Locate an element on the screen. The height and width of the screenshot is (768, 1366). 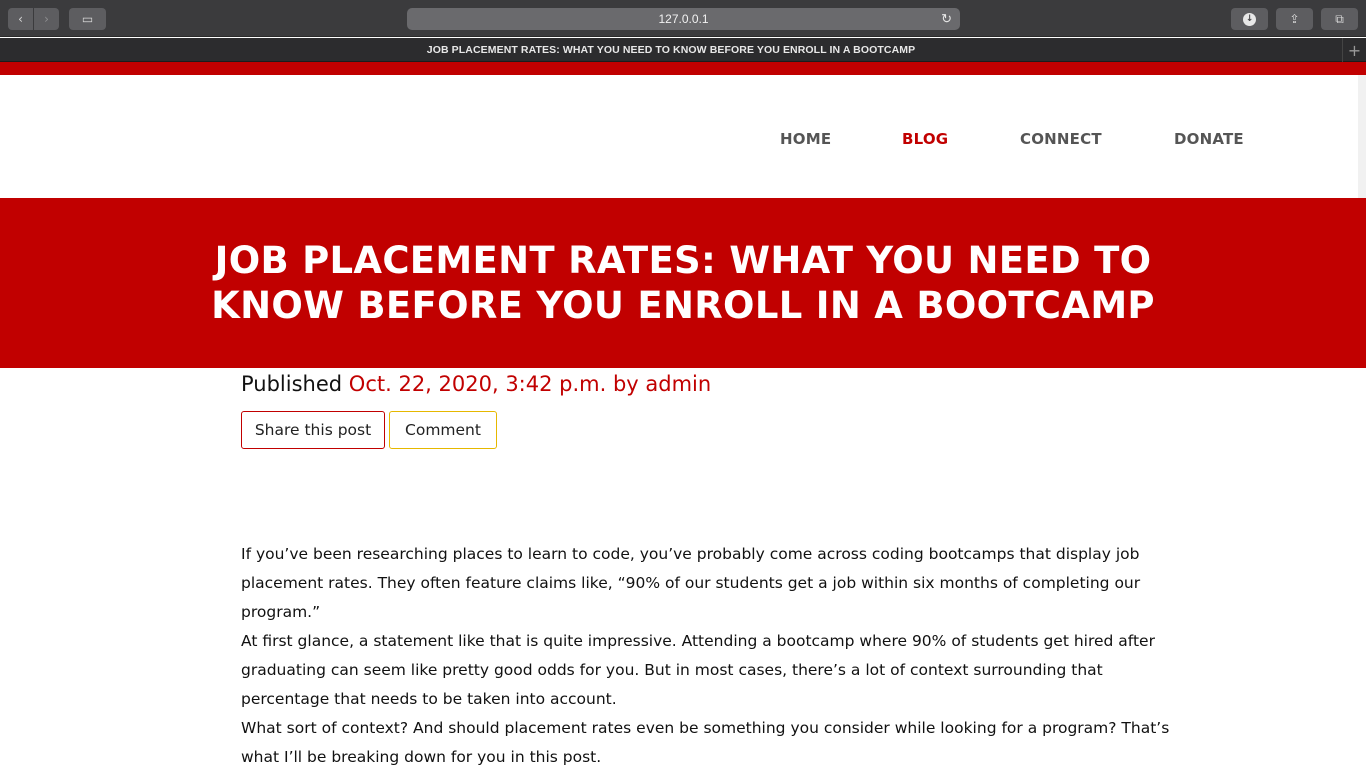
comment-button: Comment is located at coordinates (443, 430).